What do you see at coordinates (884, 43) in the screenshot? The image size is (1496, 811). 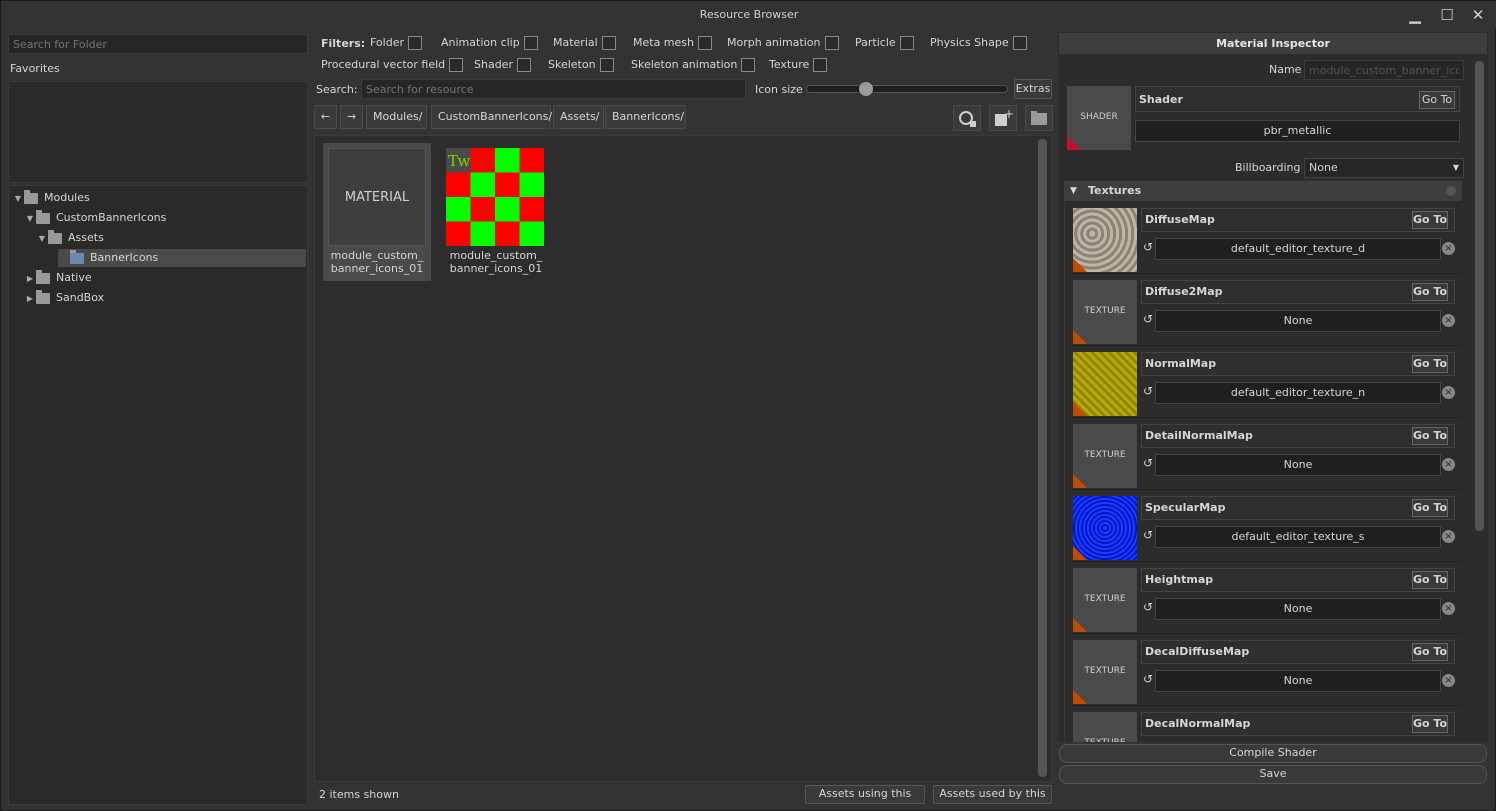 I see `filter-particle: Particle` at bounding box center [884, 43].